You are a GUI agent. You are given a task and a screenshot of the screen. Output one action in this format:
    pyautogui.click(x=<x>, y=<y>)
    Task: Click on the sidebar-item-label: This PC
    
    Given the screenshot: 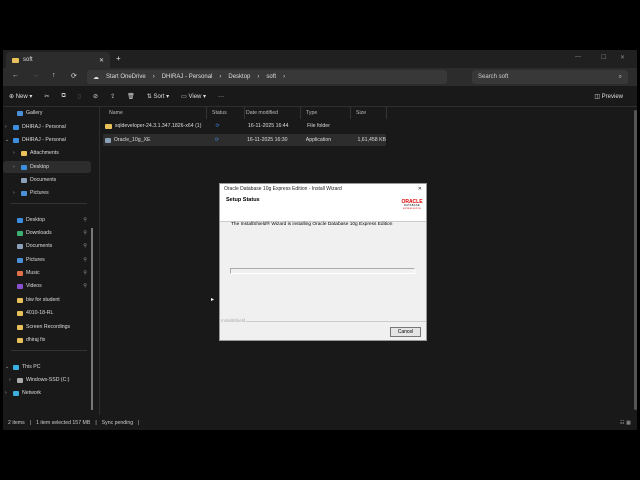 What is the action you would take?
    pyautogui.click(x=31, y=367)
    